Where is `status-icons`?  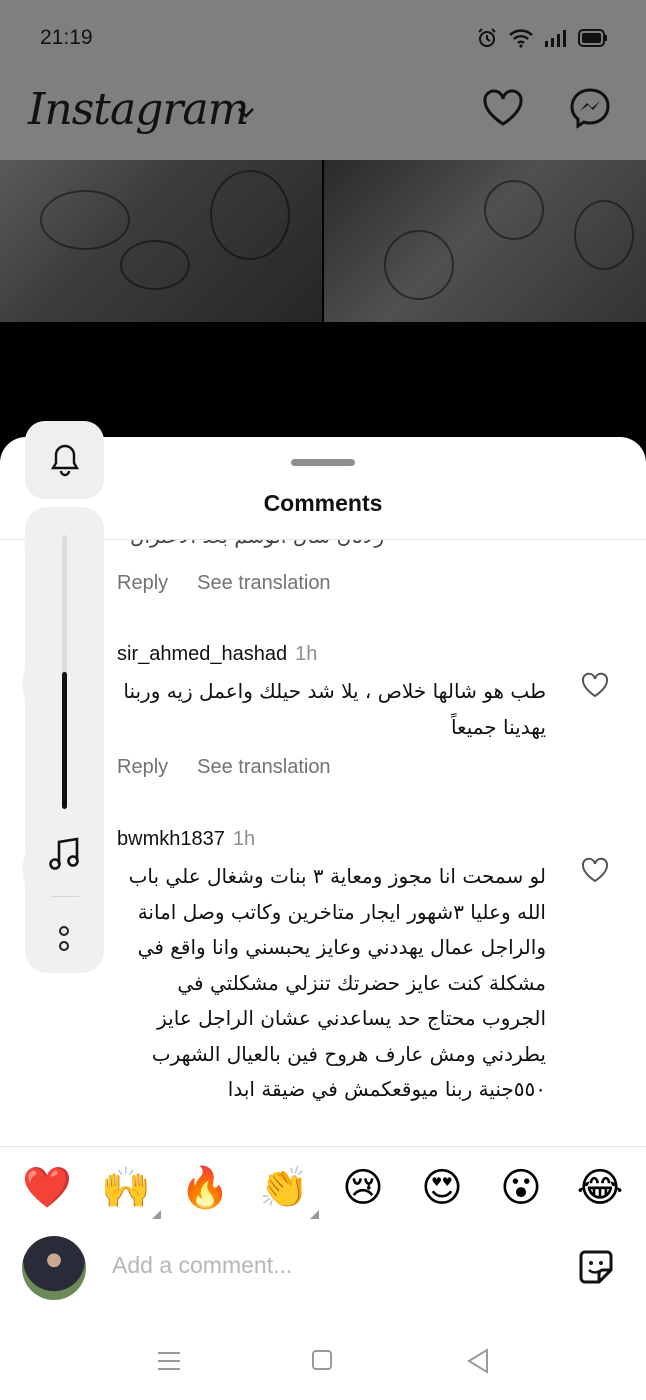
status-icons is located at coordinates (542, 38).